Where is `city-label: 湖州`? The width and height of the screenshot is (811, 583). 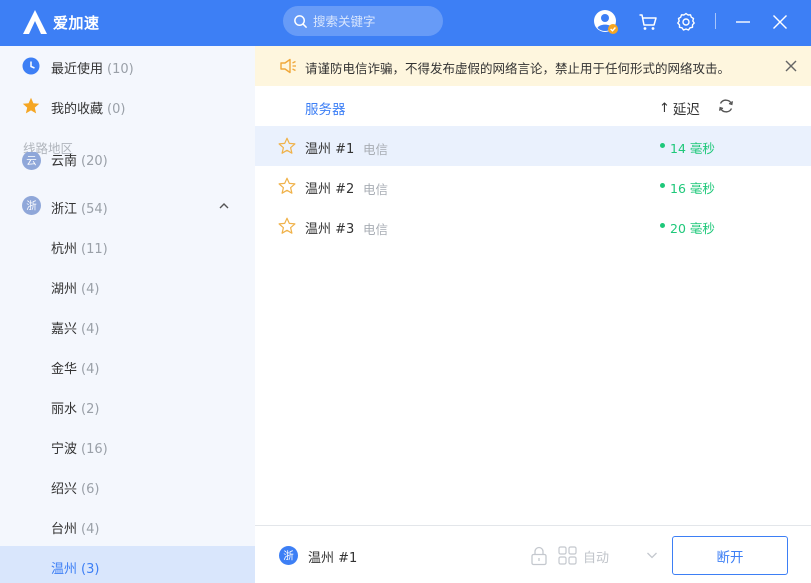
city-label: 湖州 is located at coordinates (64, 289).